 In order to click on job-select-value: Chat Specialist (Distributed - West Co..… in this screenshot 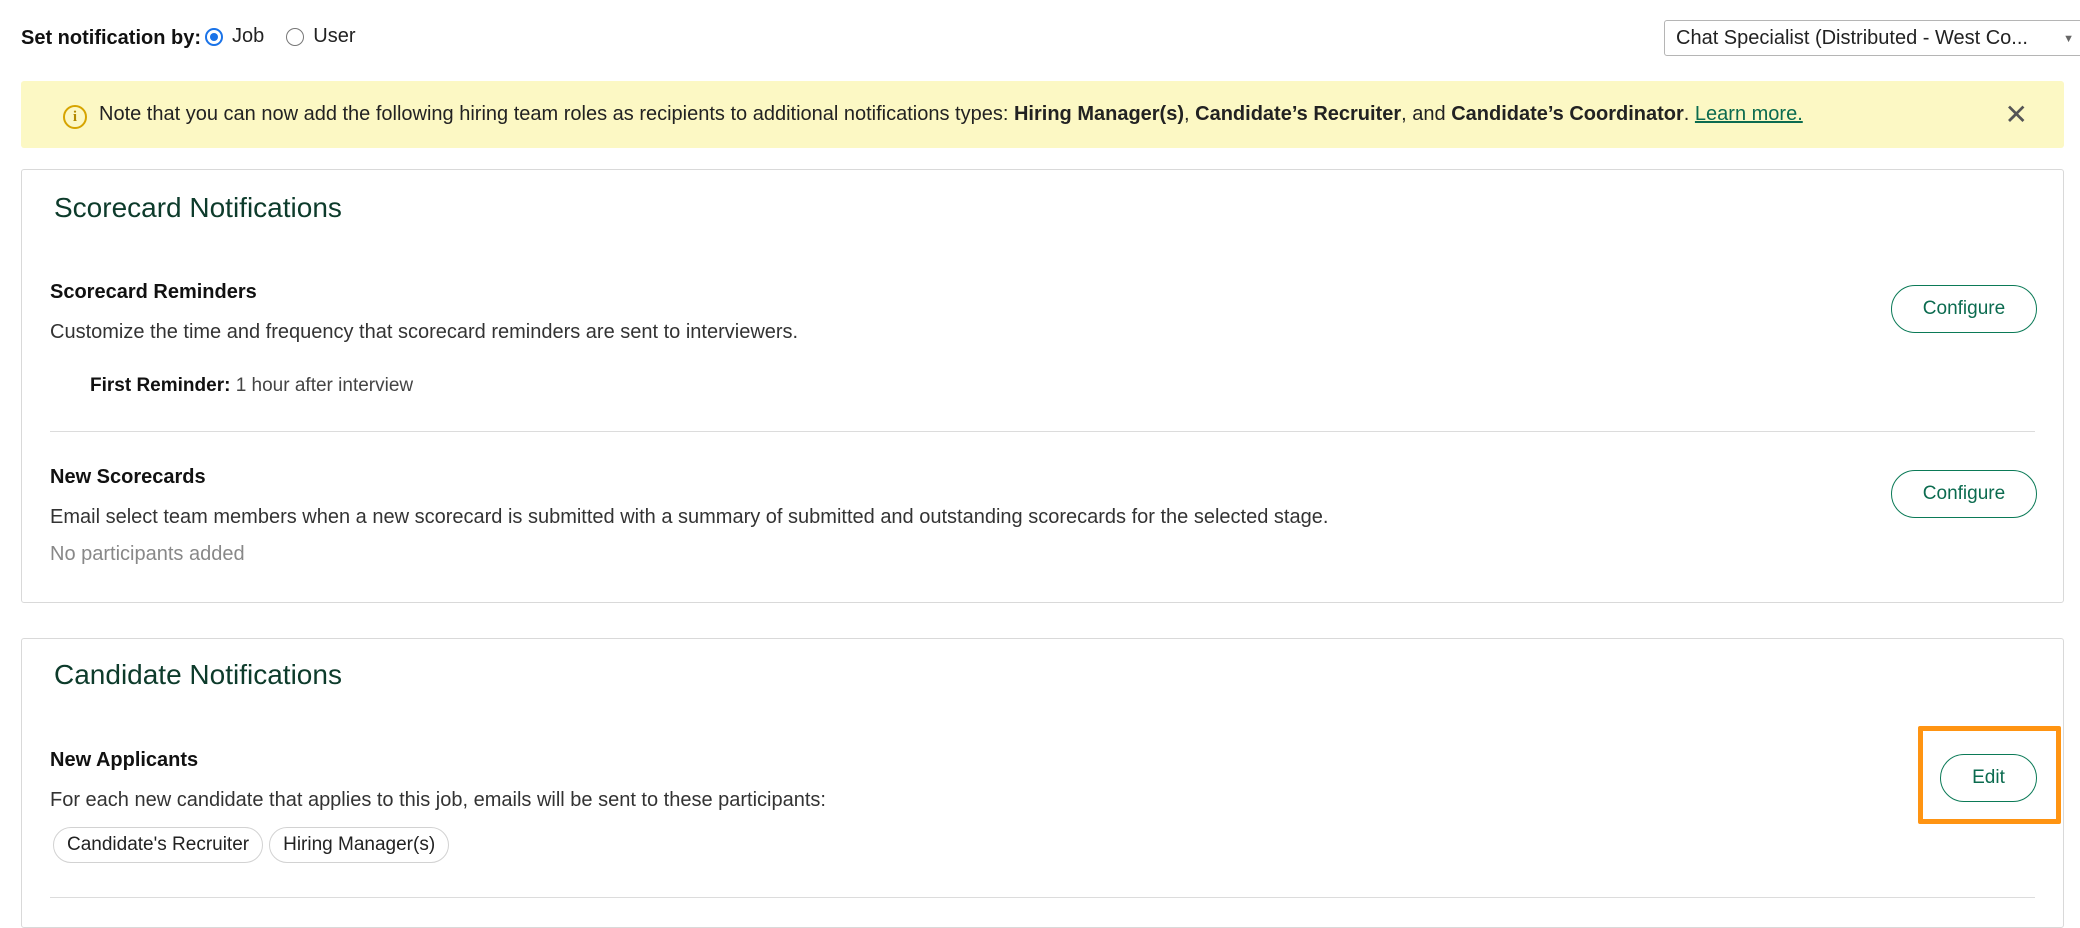, I will do `click(1852, 38)`.